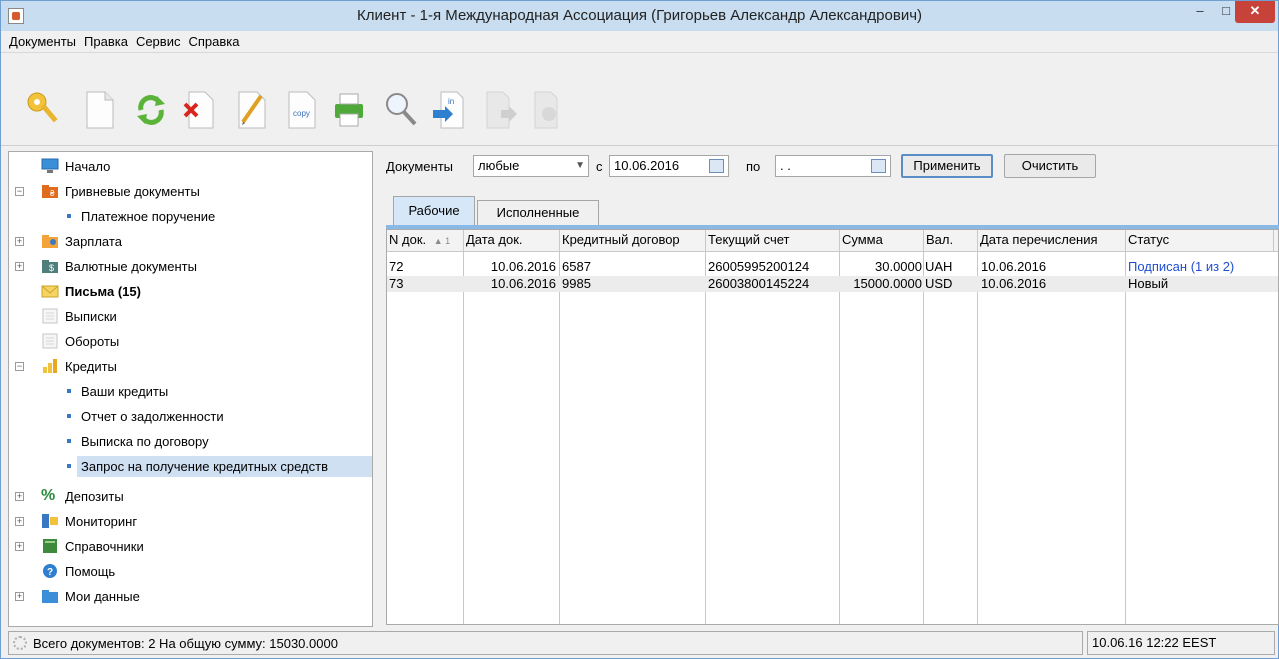 This screenshot has width=1279, height=659. What do you see at coordinates (190, 241) in the screenshot?
I see `tree-item-salary: + Зарплата` at bounding box center [190, 241].